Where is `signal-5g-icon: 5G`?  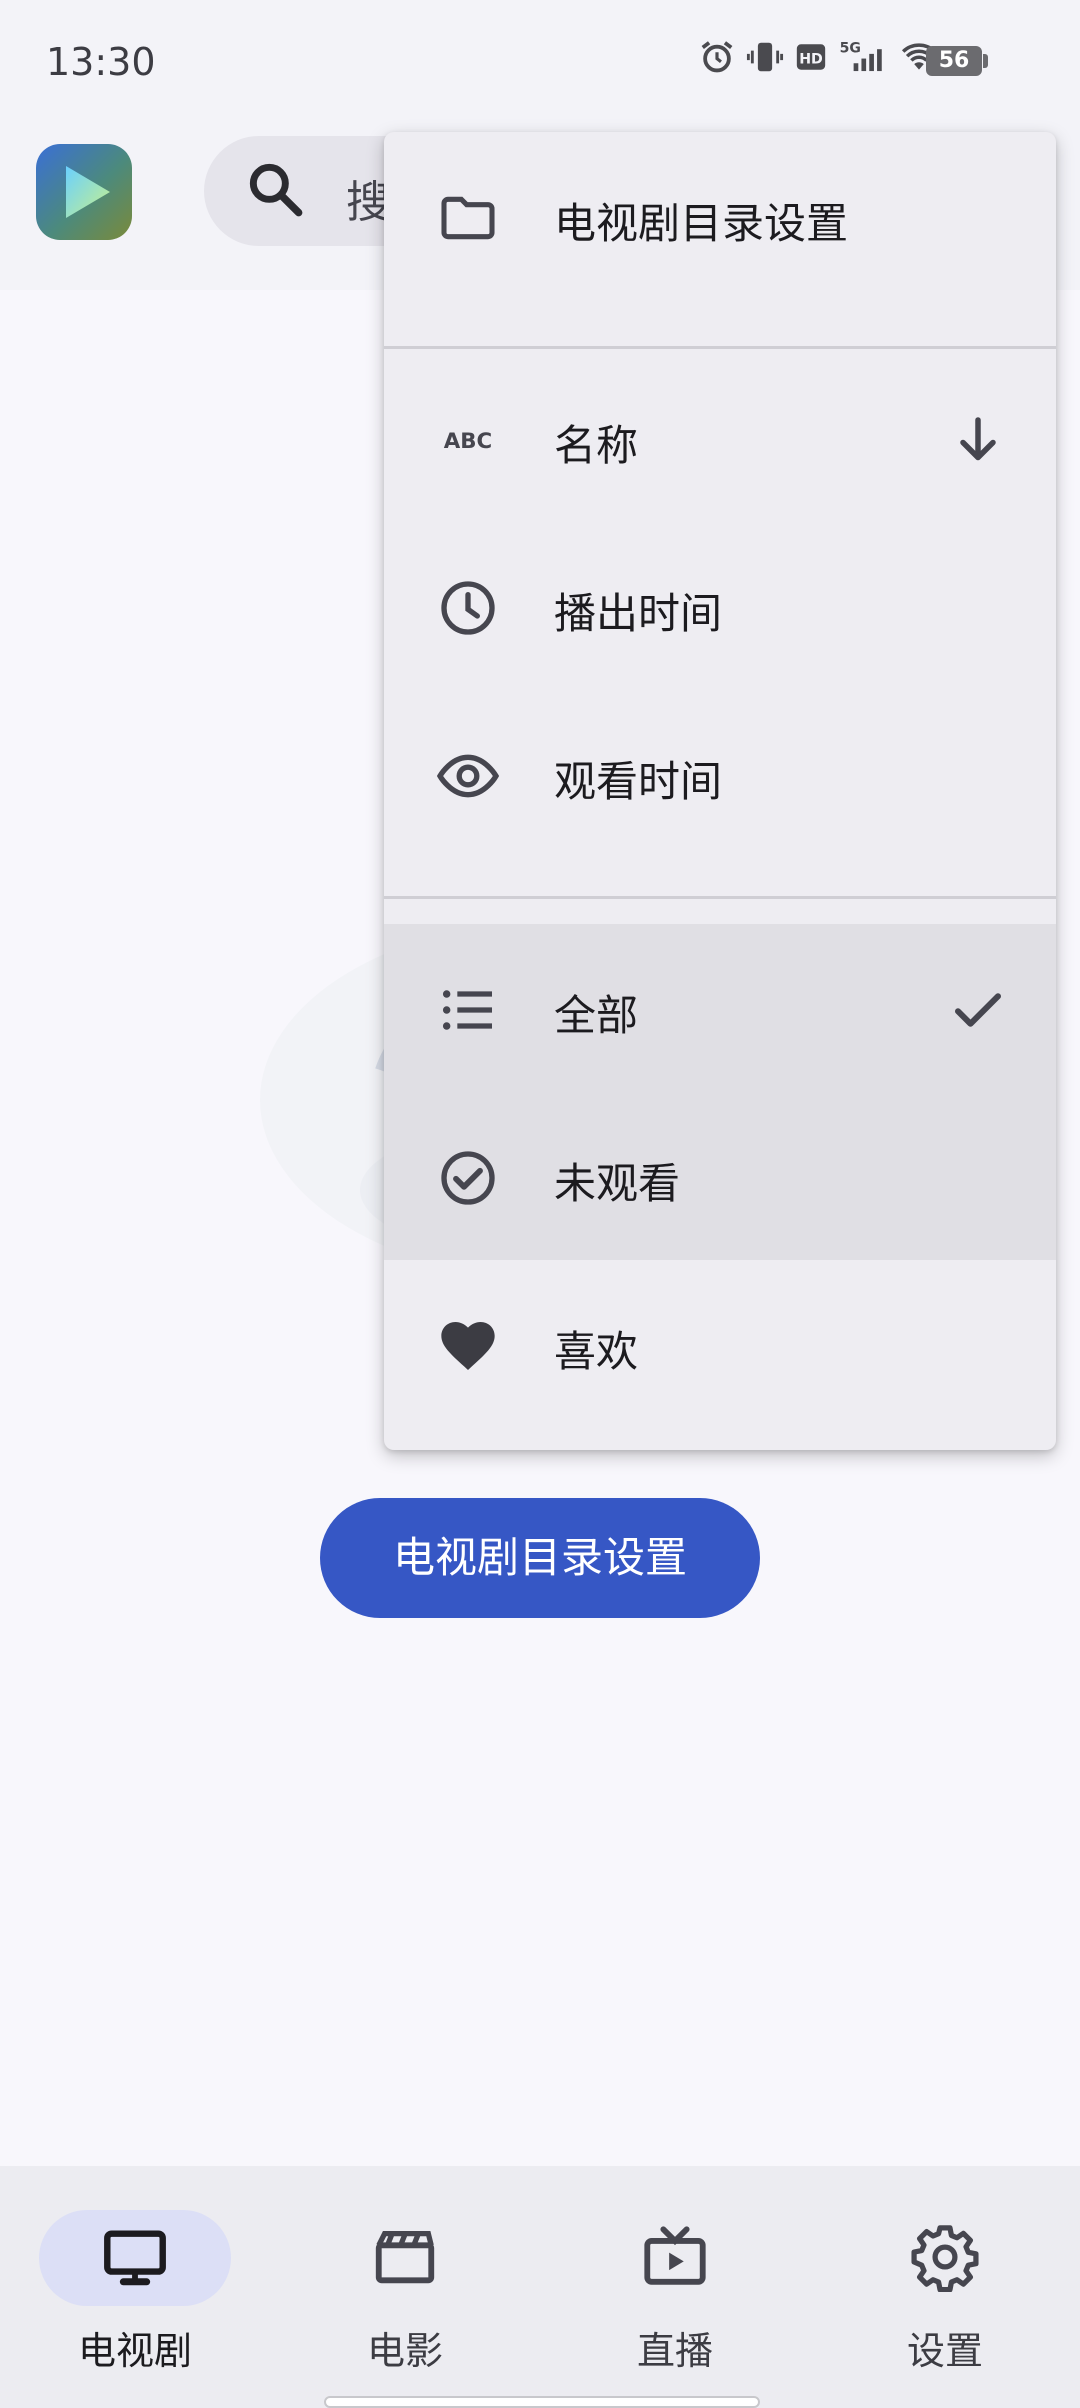 signal-5g-icon: 5G is located at coordinates (861, 56).